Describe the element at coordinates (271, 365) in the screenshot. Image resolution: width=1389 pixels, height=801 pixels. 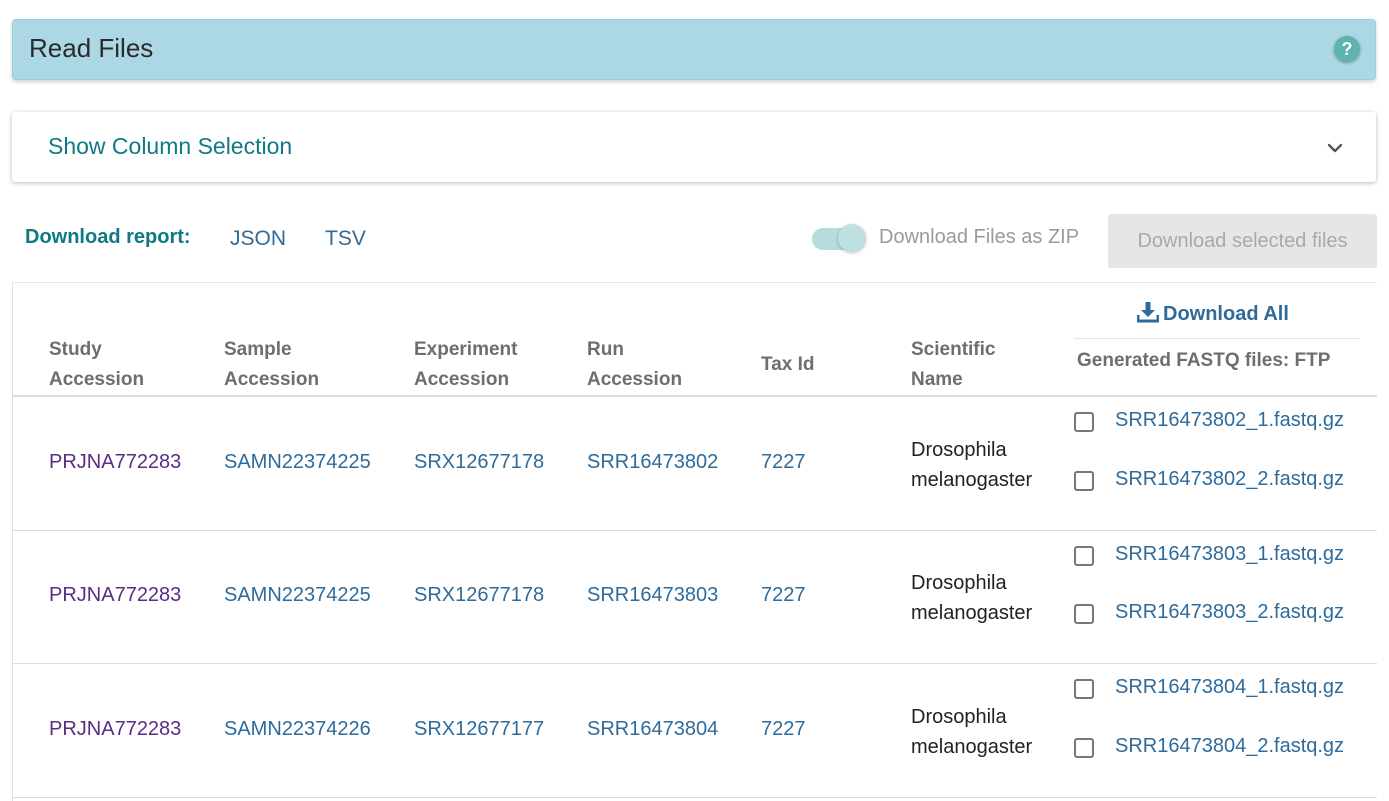
I see `column-header-sample: Sample Accession` at that location.